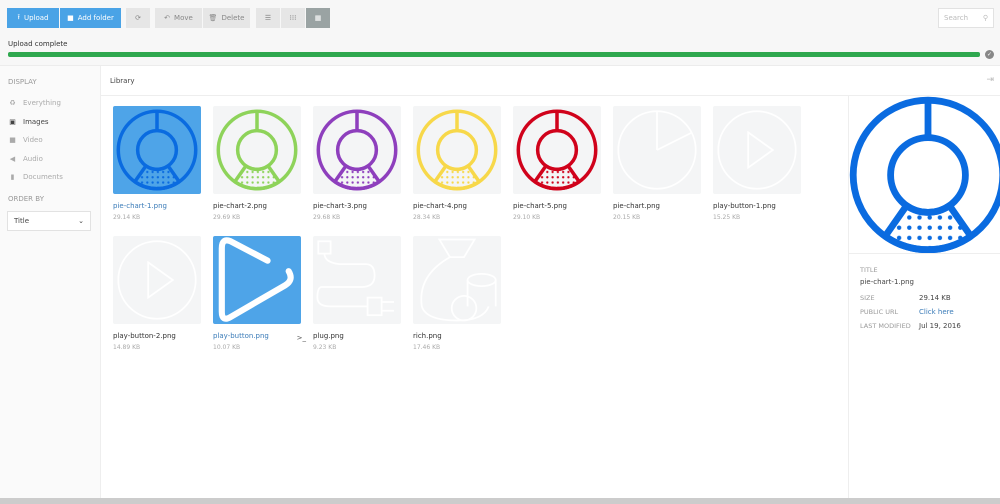 The width and height of the screenshot is (1000, 504). Describe the element at coordinates (627, 217) in the screenshot. I see `file-size: 20.15 KB` at that location.